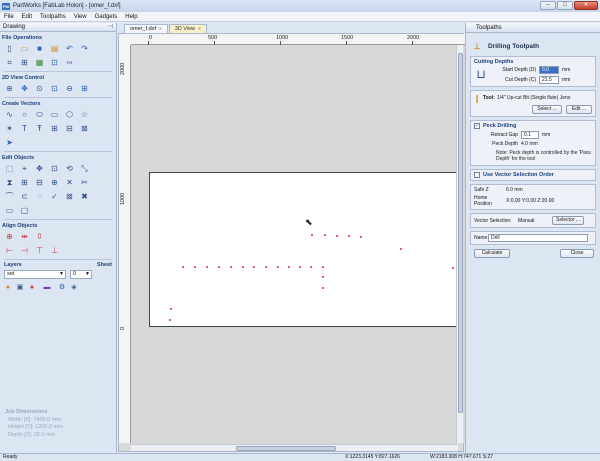 The height and width of the screenshot is (461, 600). I want to click on extend-icon: ✂, so click(84, 182).